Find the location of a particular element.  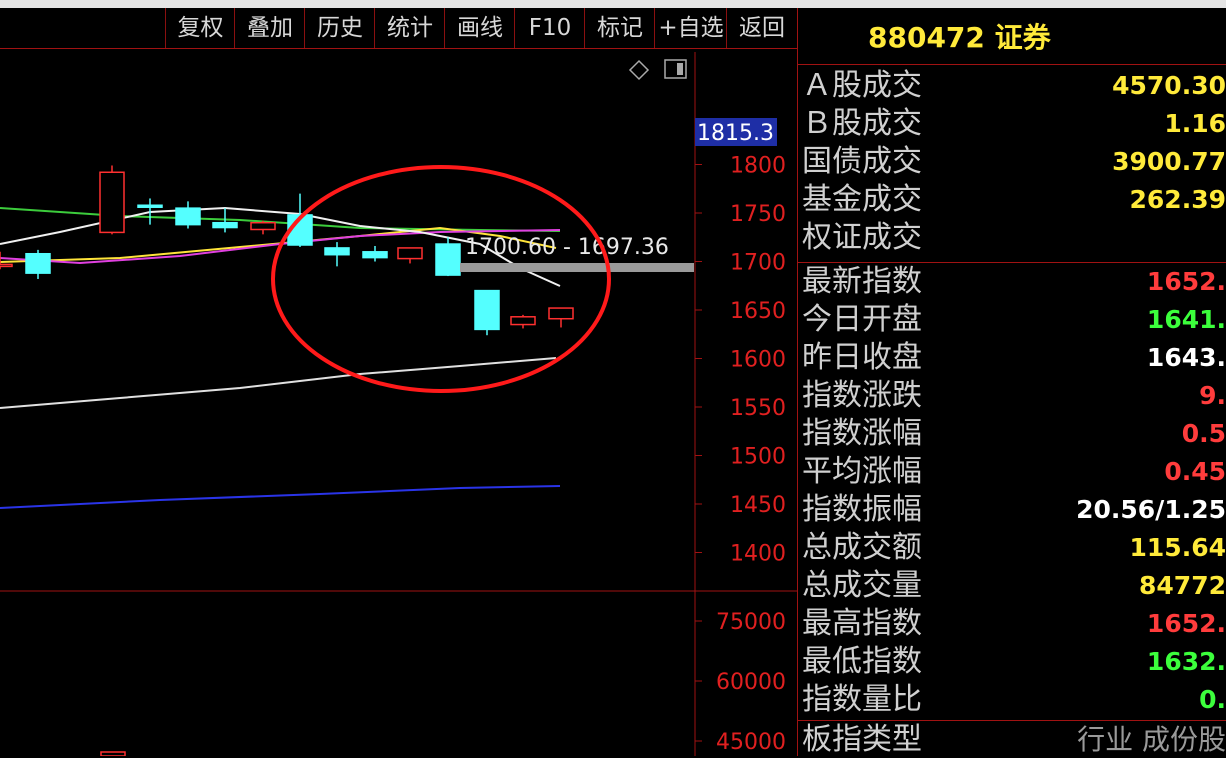

panel-row-label: 国债成交 is located at coordinates (862, 161).